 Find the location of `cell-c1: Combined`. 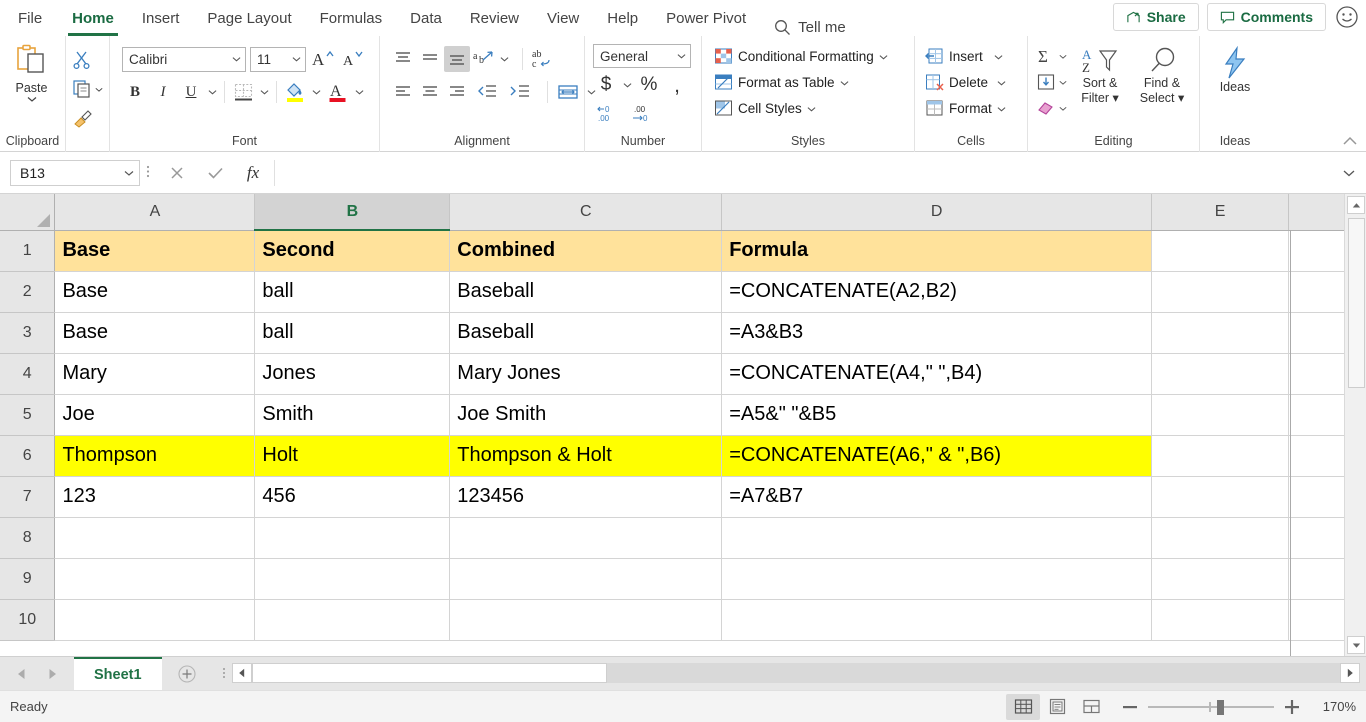

cell-c1: Combined is located at coordinates (586, 251).